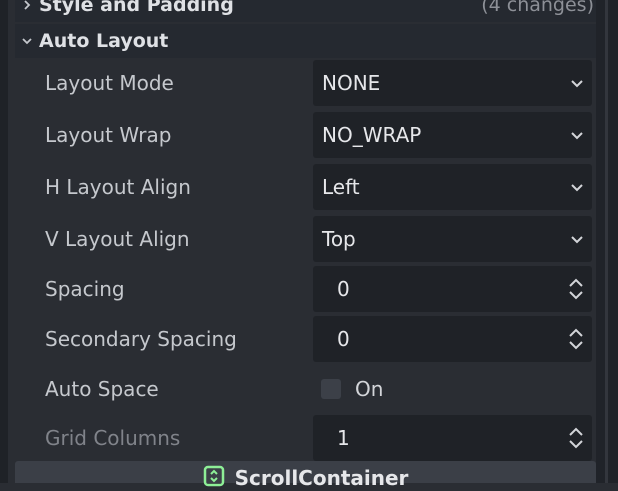 The height and width of the screenshot is (491, 618). I want to click on layout-mode-dropdown: NONE, so click(452, 83).